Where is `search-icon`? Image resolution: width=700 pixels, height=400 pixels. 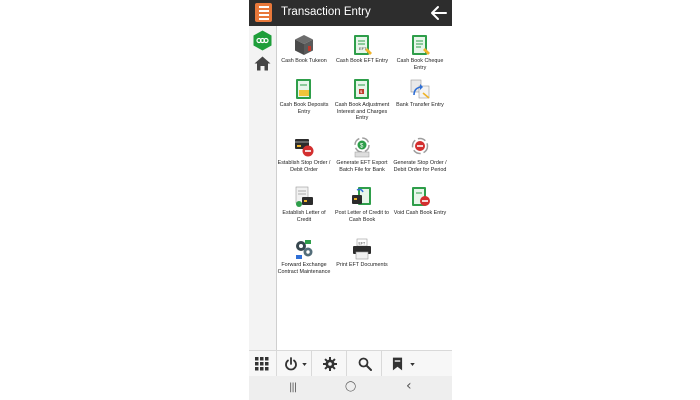 search-icon is located at coordinates (365, 364).